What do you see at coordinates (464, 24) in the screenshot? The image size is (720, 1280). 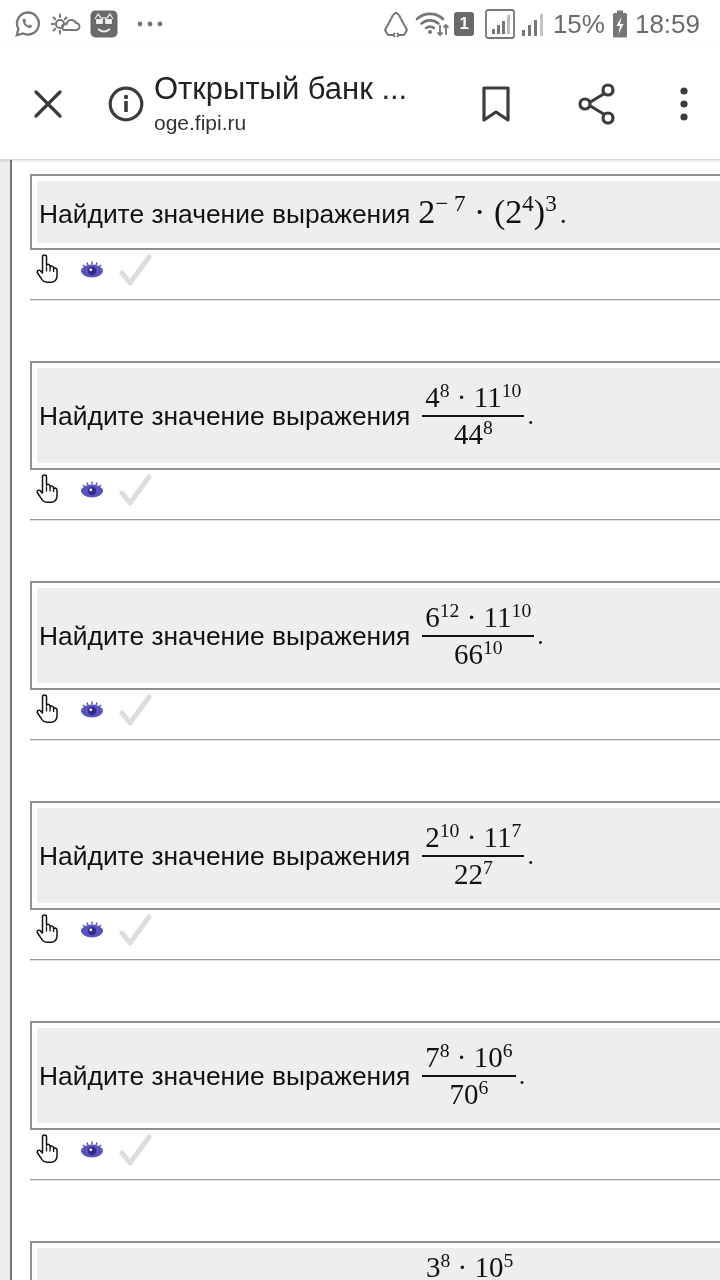 I see `sim-slot-badge: 1` at bounding box center [464, 24].